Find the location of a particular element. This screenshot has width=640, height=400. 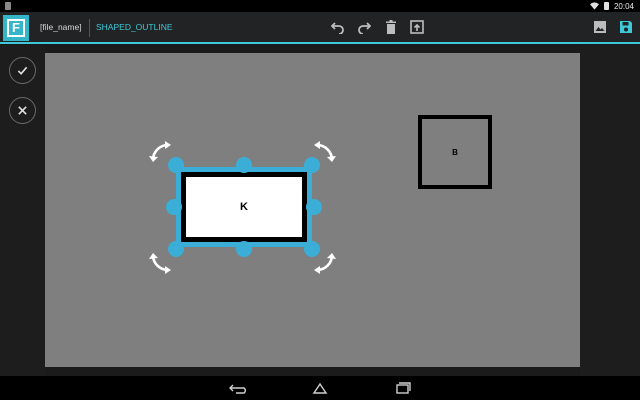

cancel-button is located at coordinates (22, 110).